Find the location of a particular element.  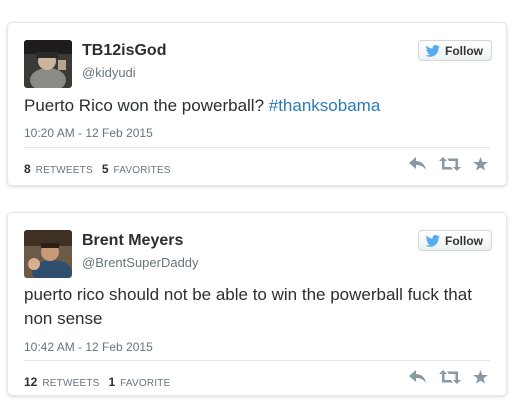

tweet-timestamp: 10:42 AM - 12 Feb 2015 is located at coordinates (88, 347).